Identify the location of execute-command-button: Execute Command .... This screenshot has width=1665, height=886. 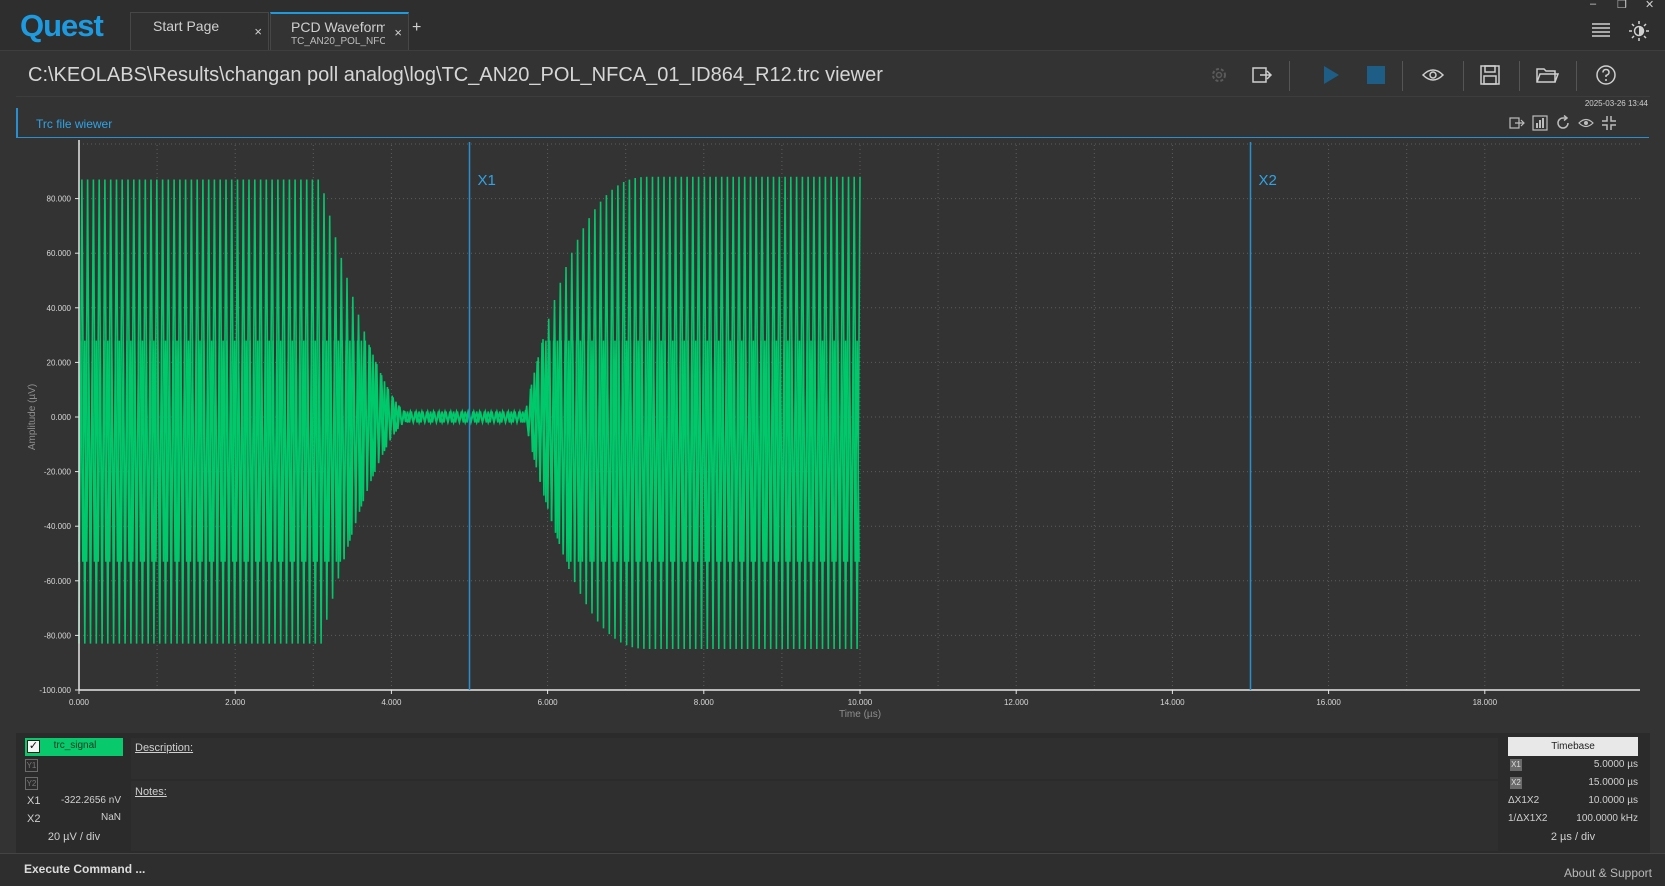
(84, 869).